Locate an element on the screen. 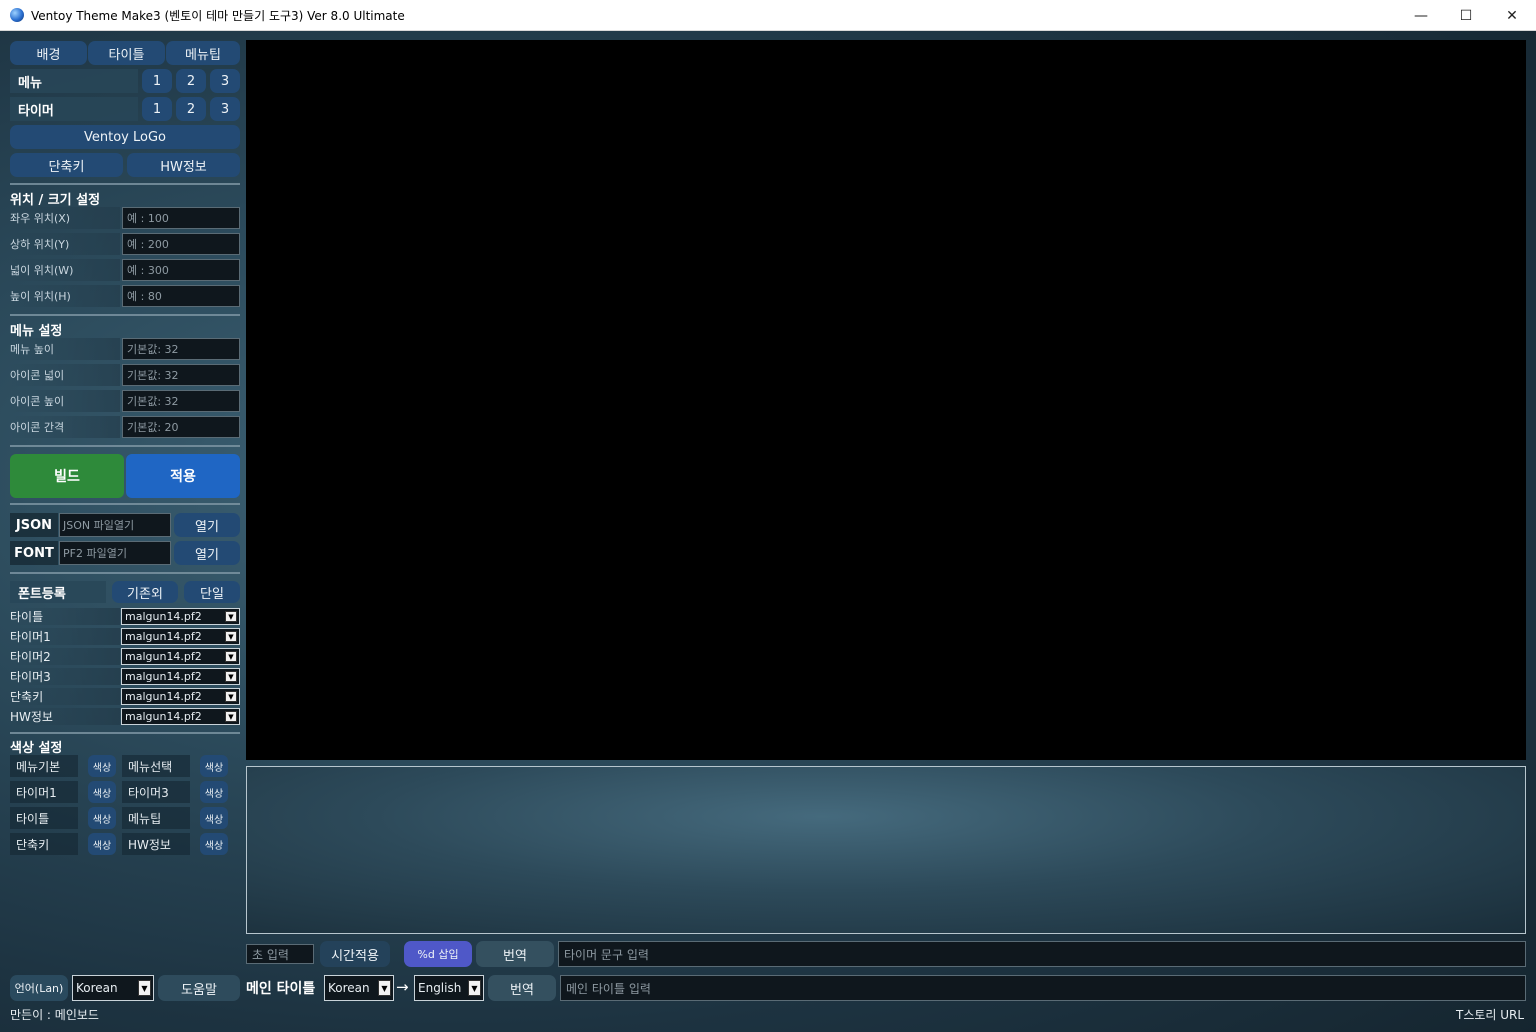 Image resolution: width=1536 pixels, height=1032 pixels. icon-height-input: 기본값: 32 is located at coordinates (181, 401).